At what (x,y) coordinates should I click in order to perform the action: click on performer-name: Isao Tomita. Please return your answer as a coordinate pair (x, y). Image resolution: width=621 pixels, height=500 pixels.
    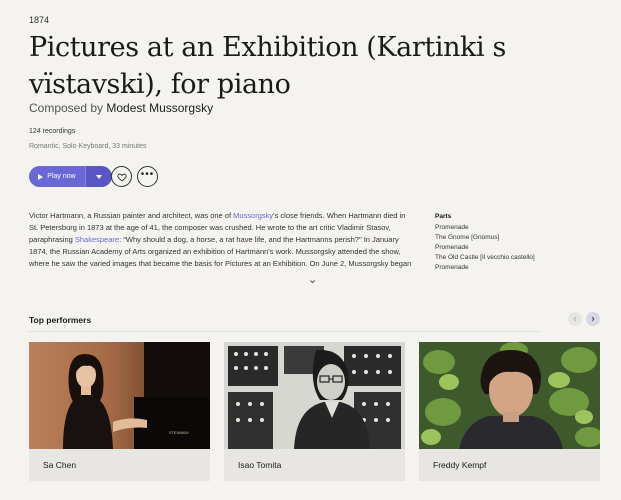
    Looking at the image, I should click on (314, 465).